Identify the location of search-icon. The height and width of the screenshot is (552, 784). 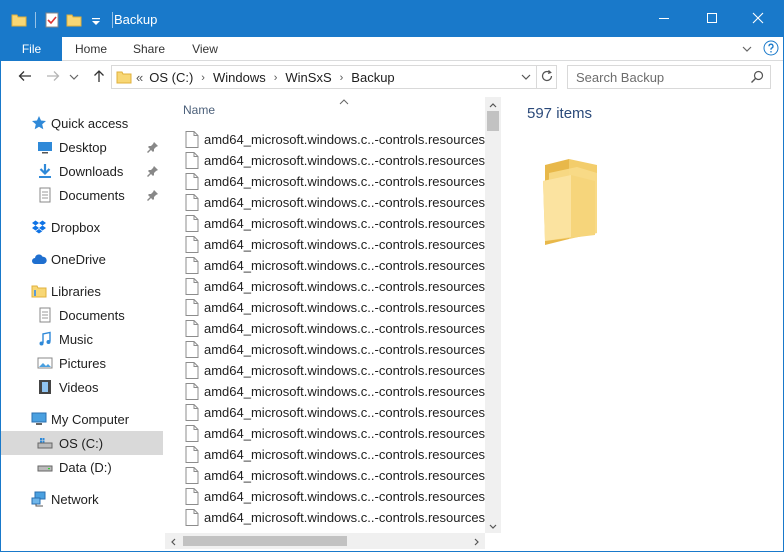
(757, 78).